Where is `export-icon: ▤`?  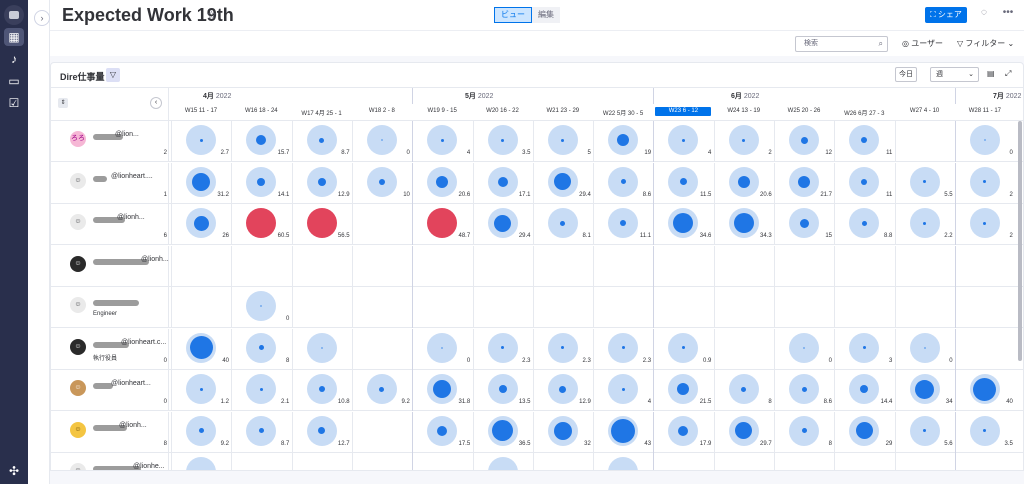 export-icon: ▤ is located at coordinates (991, 73).